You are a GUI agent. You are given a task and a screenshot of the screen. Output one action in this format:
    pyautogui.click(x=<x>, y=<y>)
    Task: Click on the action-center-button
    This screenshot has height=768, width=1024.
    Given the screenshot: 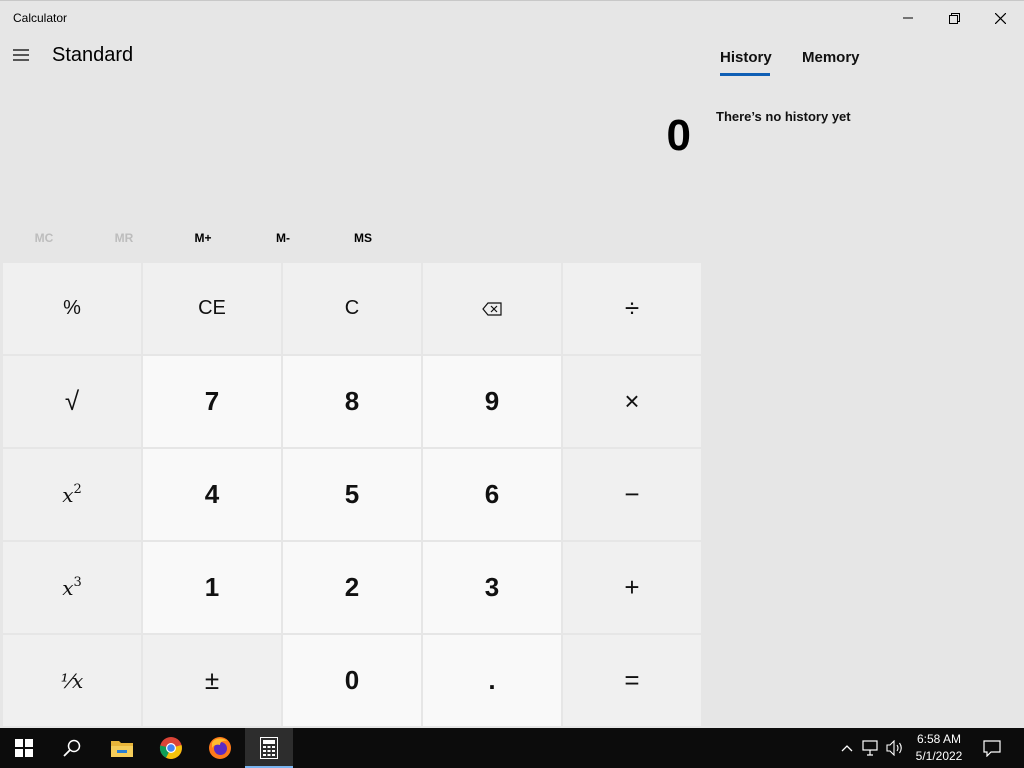 What is the action you would take?
    pyautogui.click(x=992, y=748)
    